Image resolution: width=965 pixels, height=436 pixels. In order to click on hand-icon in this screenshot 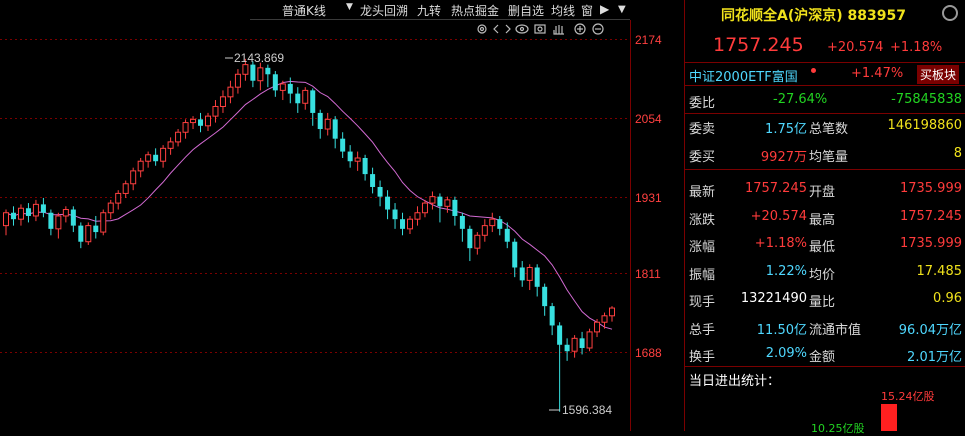, I will do `click(558, 30)`.